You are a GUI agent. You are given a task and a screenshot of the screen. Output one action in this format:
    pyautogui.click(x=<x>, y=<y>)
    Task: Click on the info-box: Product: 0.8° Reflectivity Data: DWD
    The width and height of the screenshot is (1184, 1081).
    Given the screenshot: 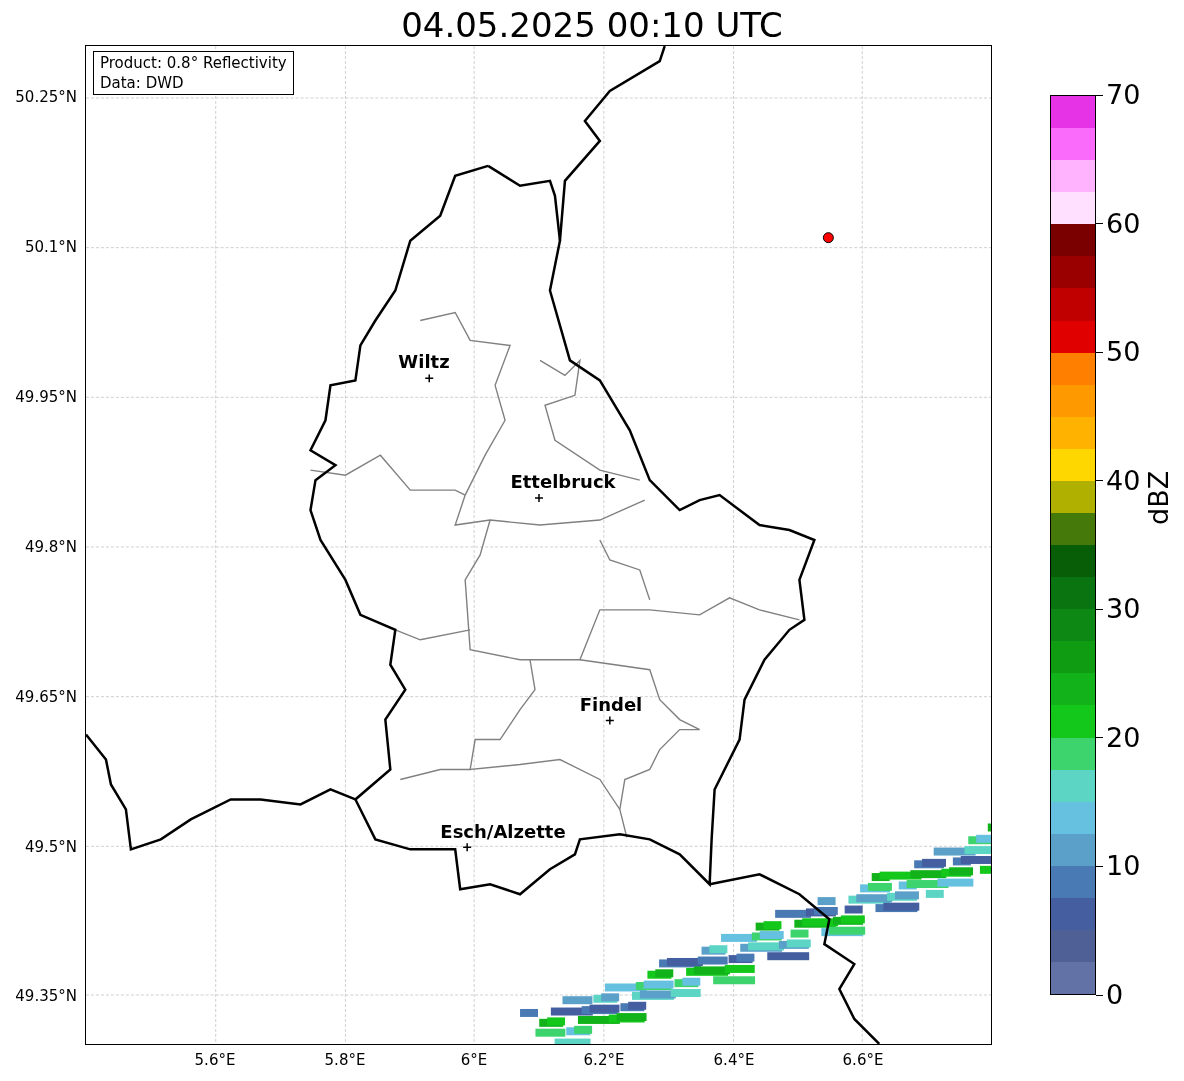 What is the action you would take?
    pyautogui.click(x=193, y=73)
    